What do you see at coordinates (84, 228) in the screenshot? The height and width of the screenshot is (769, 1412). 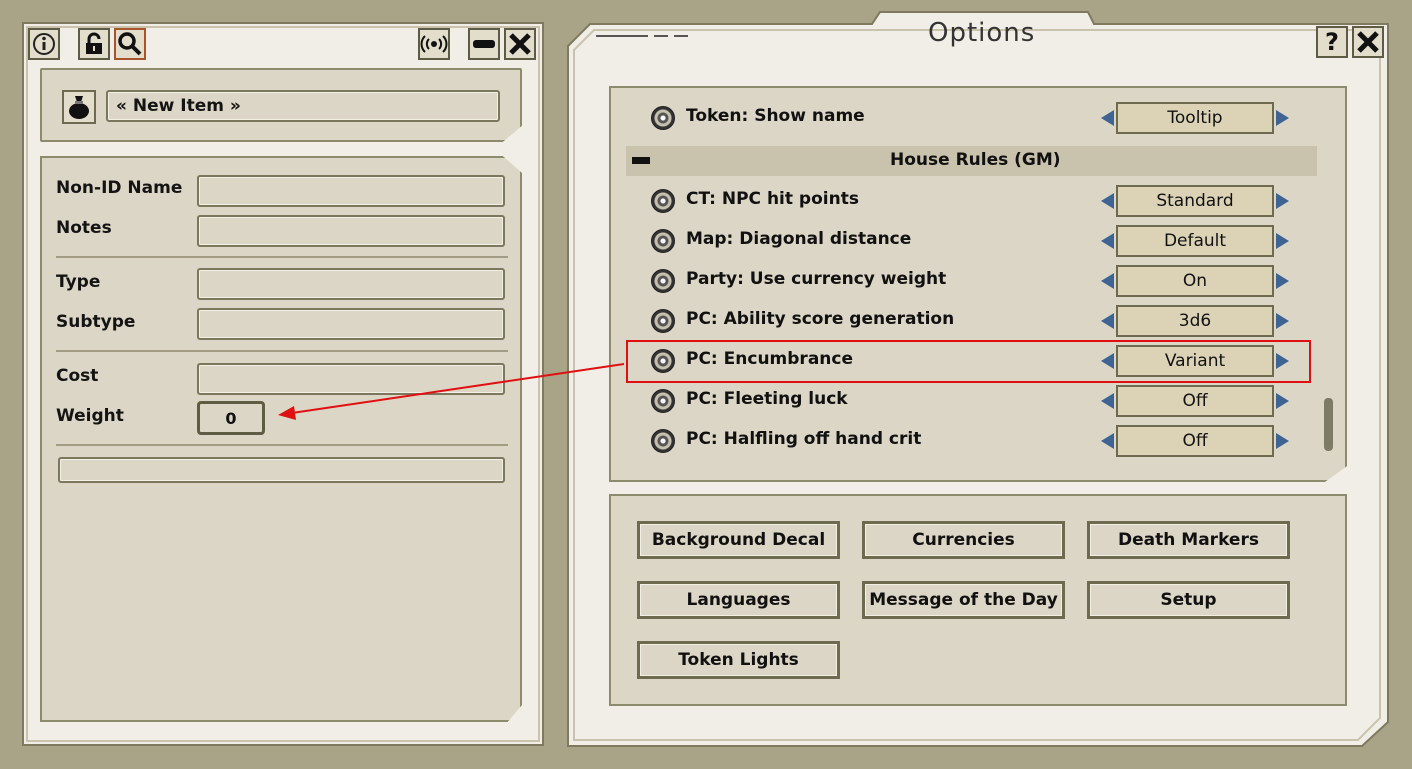 I see `notes-label: Notes` at bounding box center [84, 228].